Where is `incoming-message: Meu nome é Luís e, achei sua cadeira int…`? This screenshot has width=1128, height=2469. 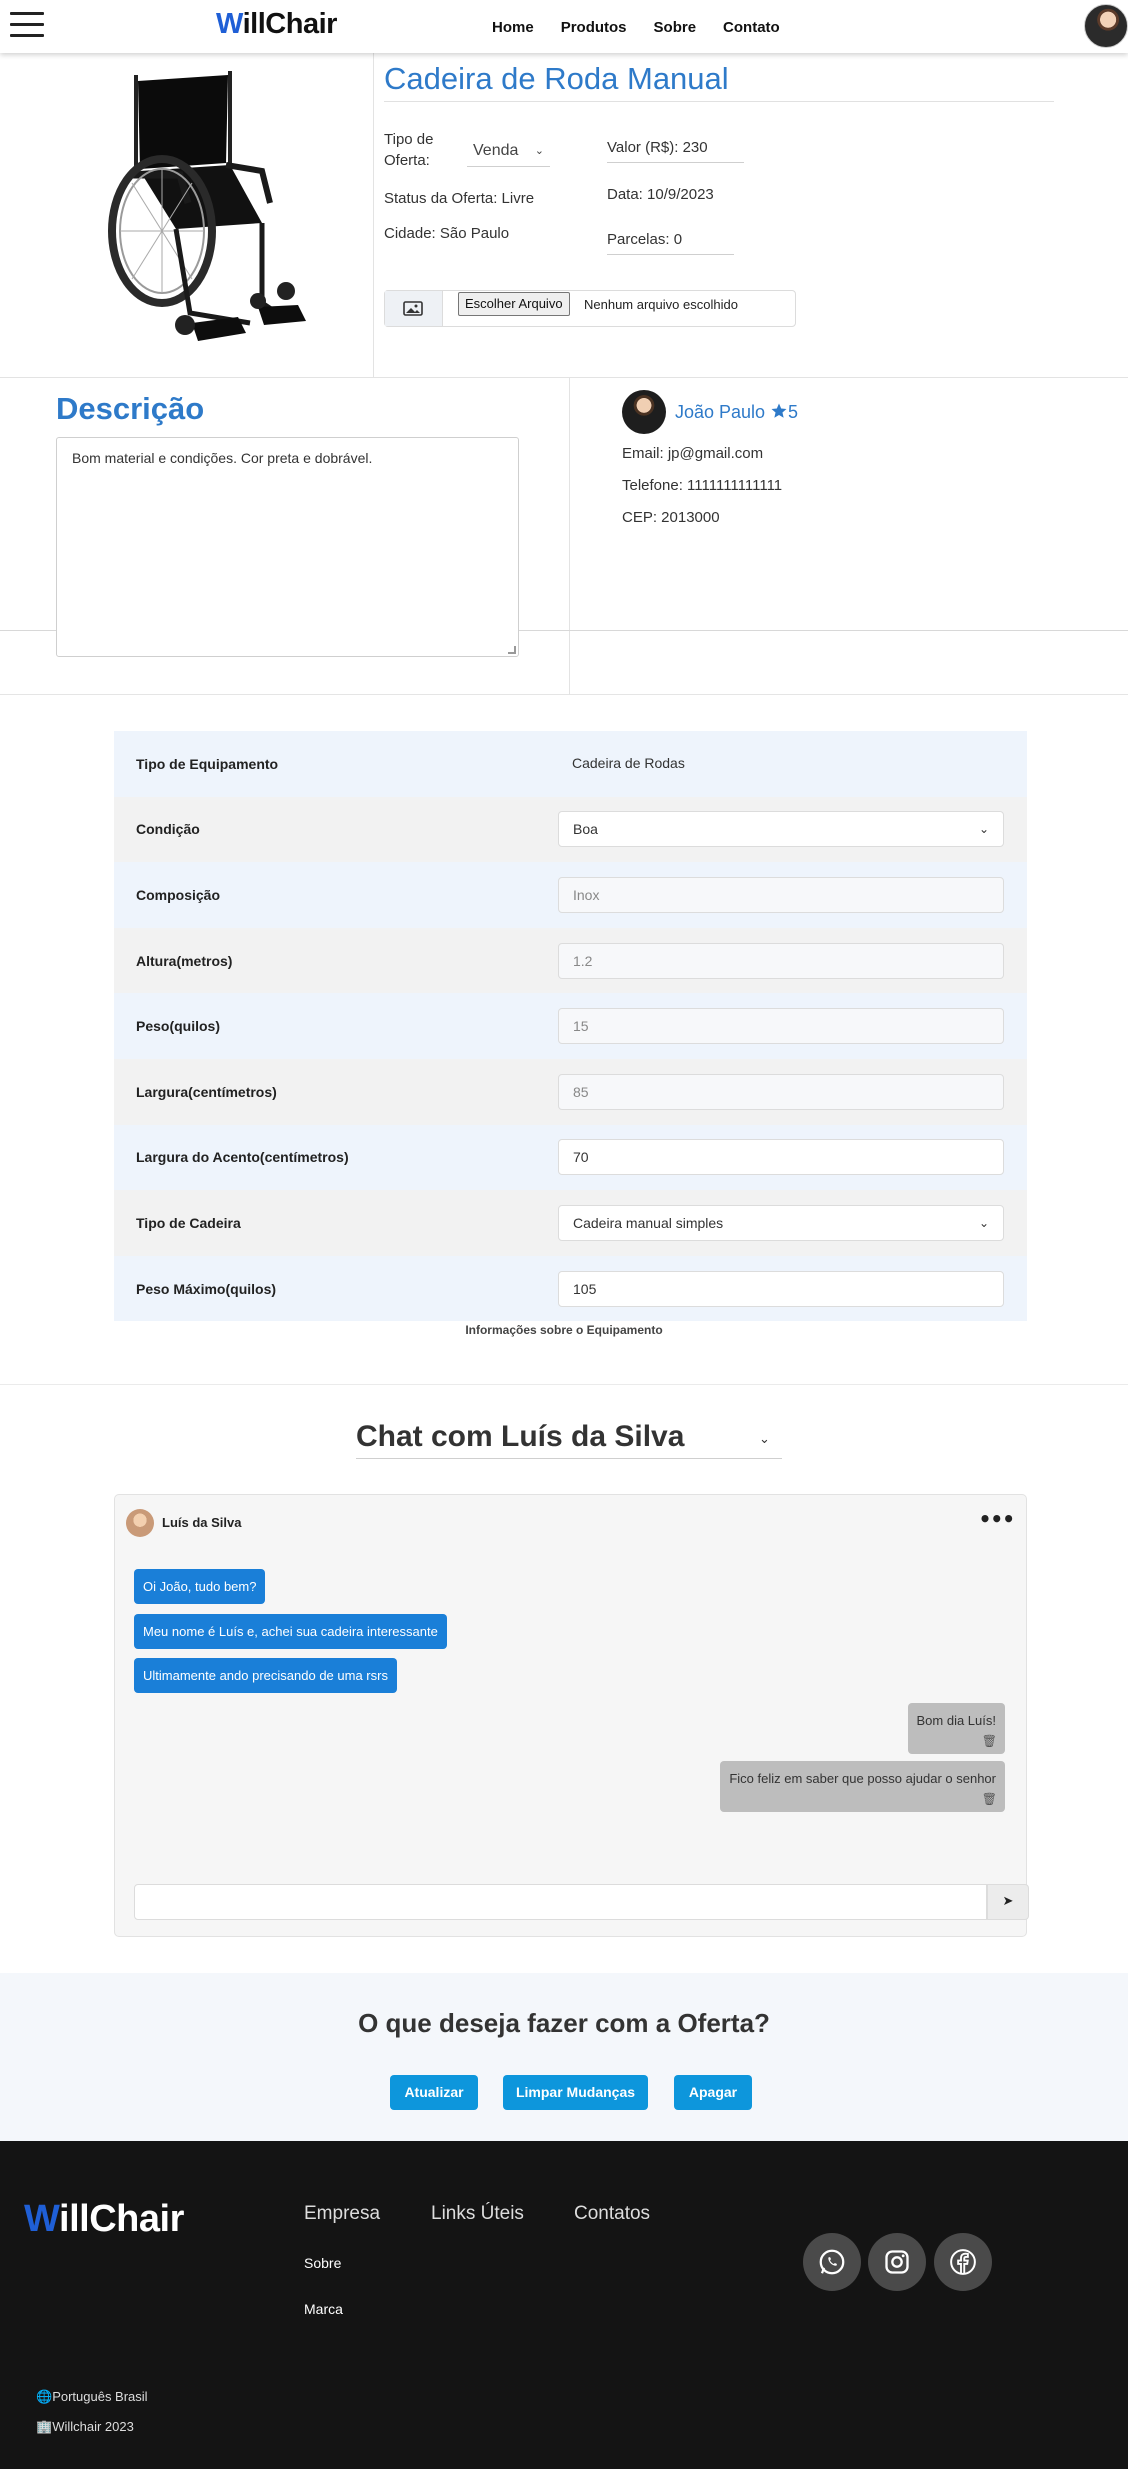
incoming-message: Meu nome é Luís e, achei sua cadeira int… is located at coordinates (290, 1631).